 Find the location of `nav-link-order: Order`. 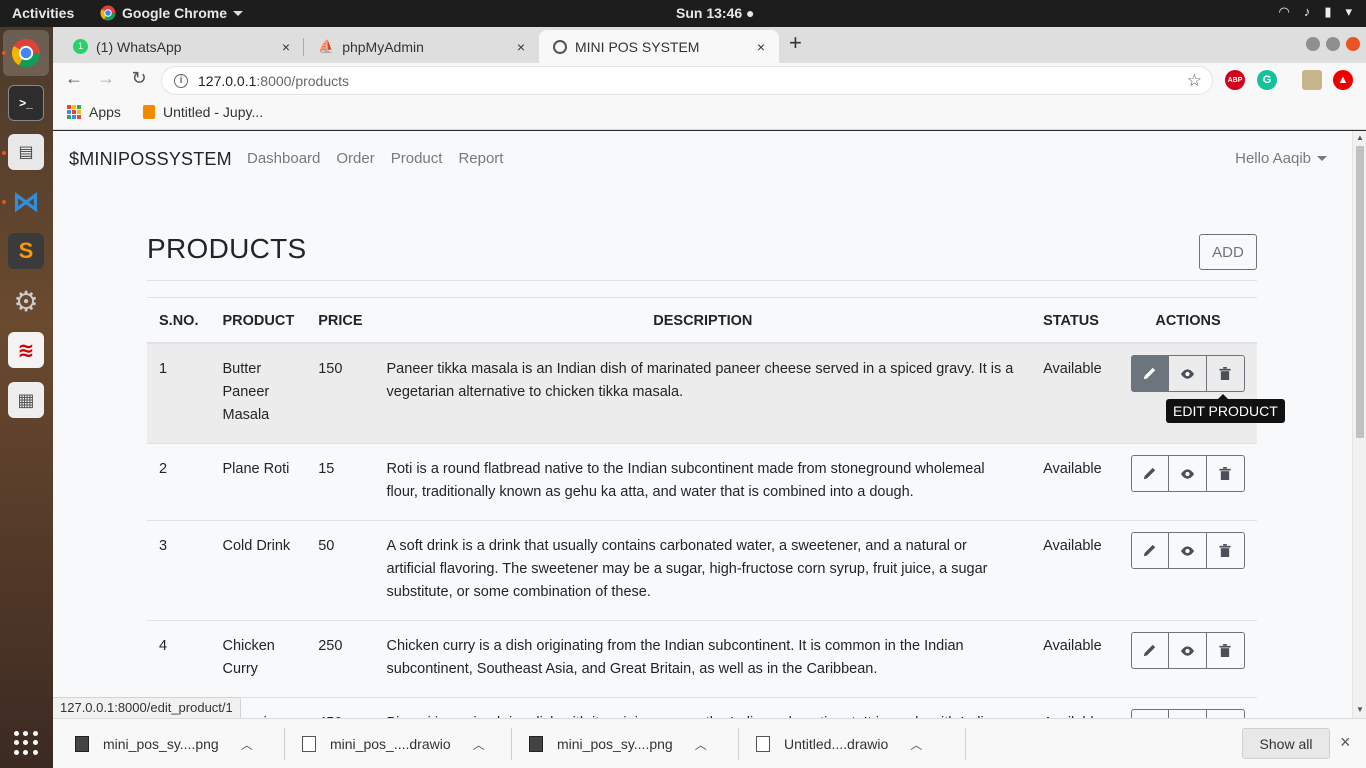

nav-link-order: Order is located at coordinates (355, 158).